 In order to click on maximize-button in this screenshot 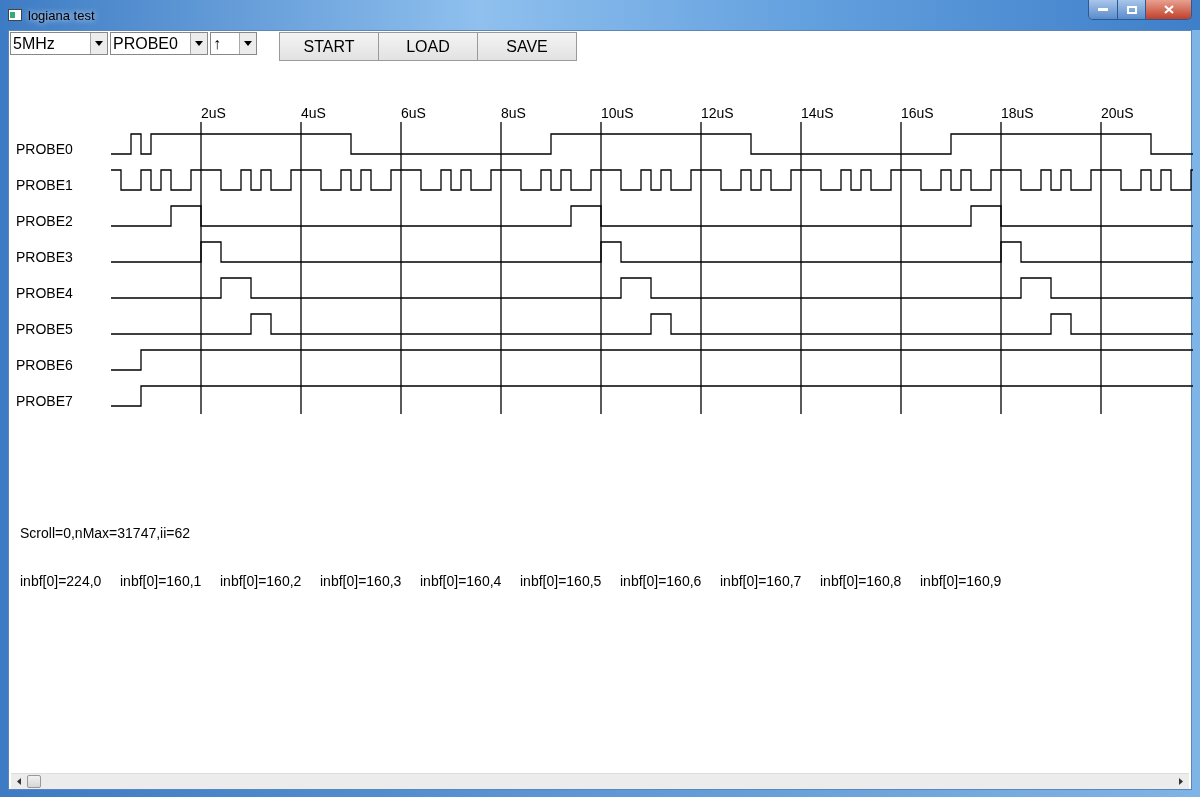, I will do `click(1131, 9)`.